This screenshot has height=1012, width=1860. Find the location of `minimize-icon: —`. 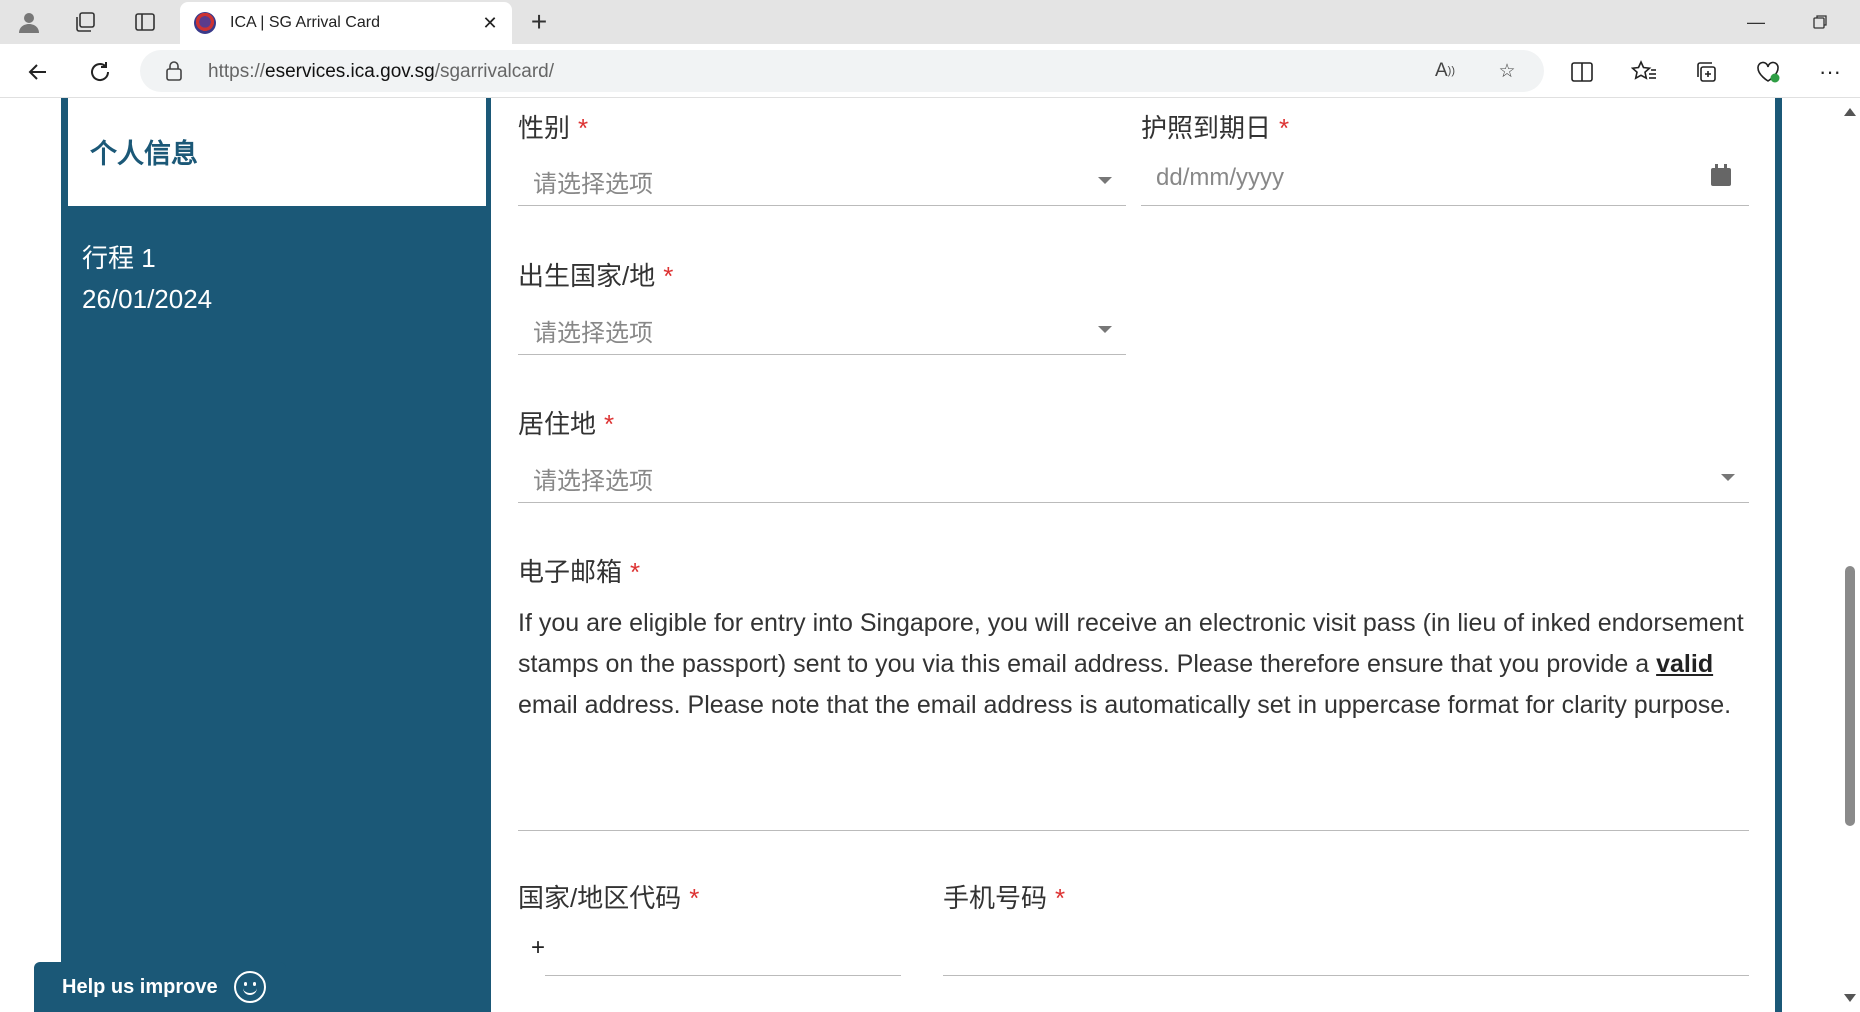

minimize-icon: — is located at coordinates (1756, 22).